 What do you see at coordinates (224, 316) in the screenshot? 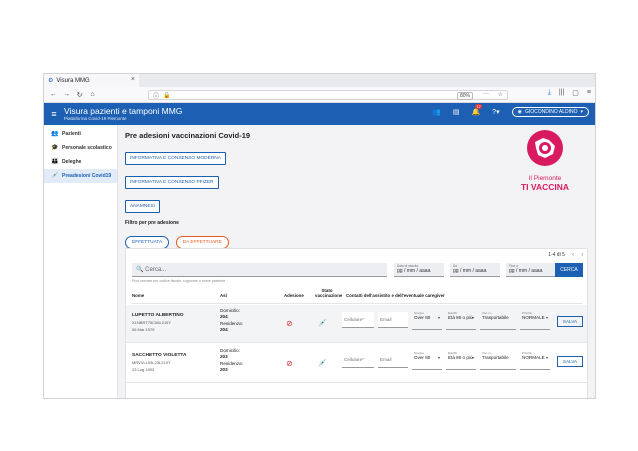
I see `domicilio-value: 204` at bounding box center [224, 316].